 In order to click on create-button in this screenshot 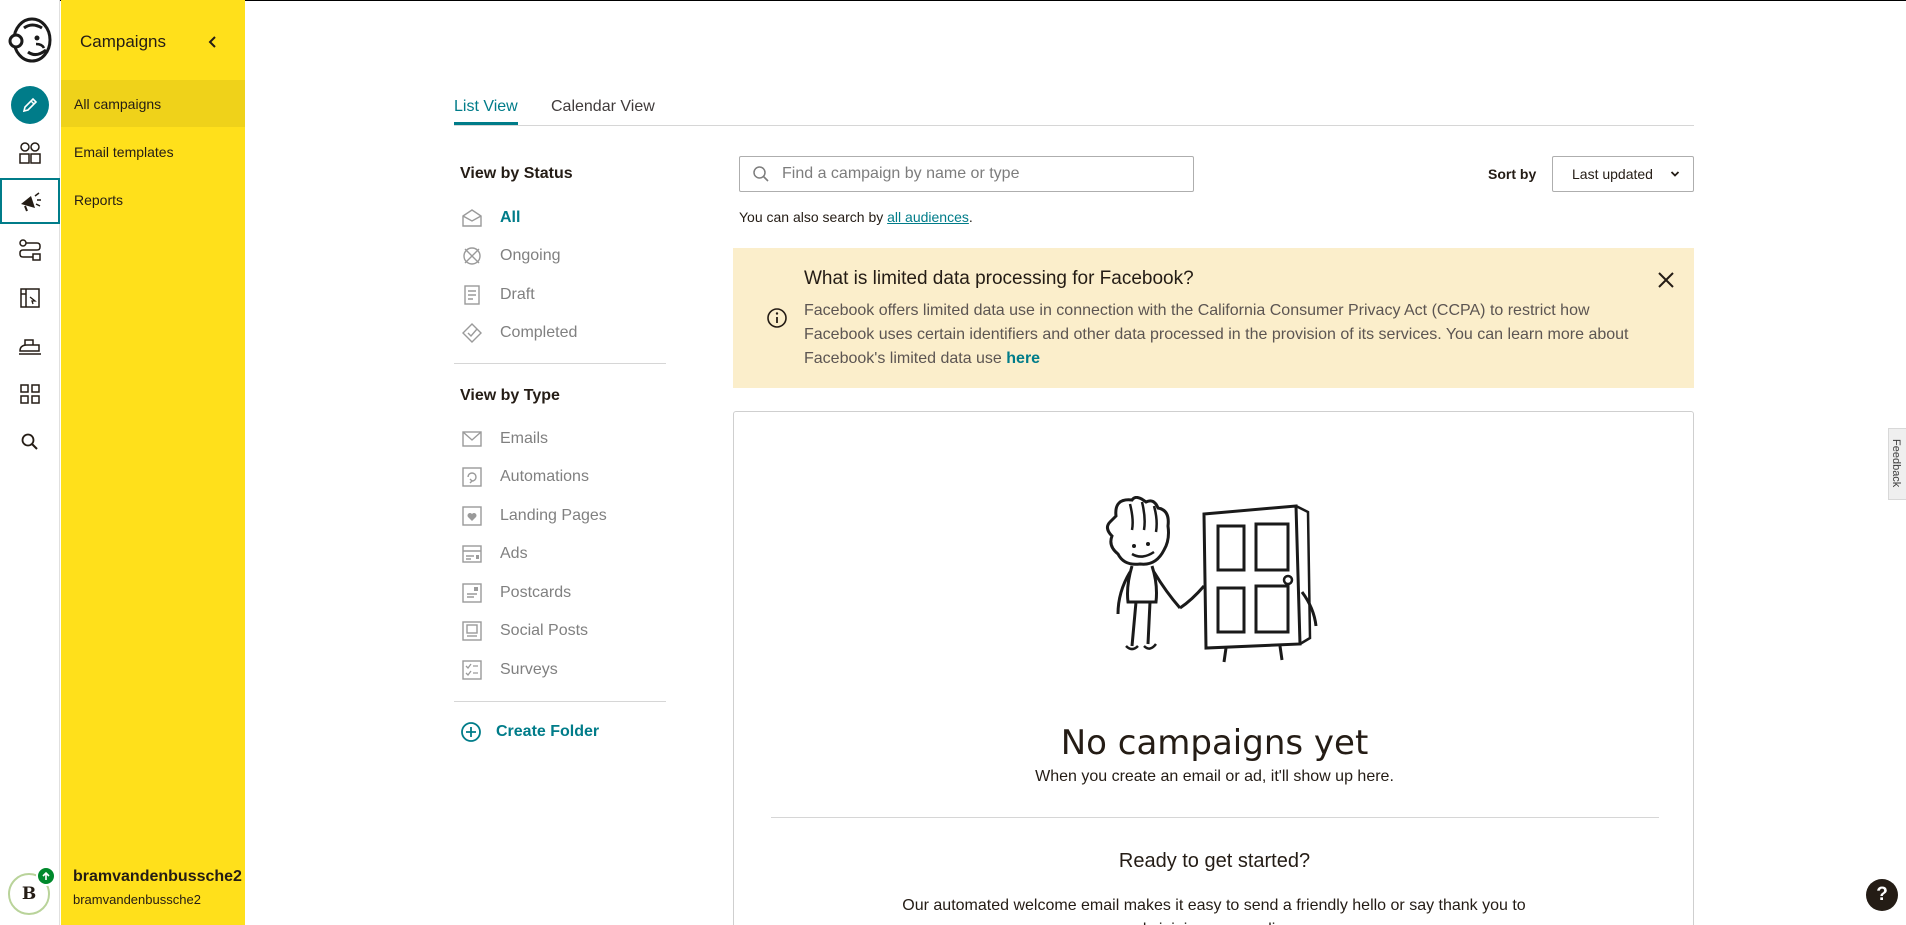, I will do `click(30, 105)`.